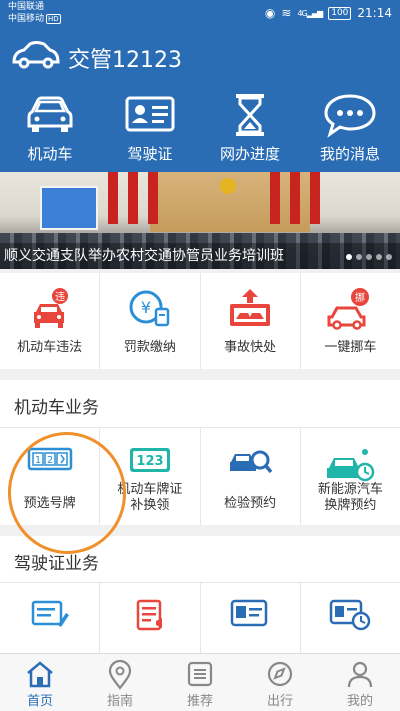 Image resolution: width=400 pixels, height=711 pixels. What do you see at coordinates (50, 476) in the screenshot?
I see `vehicle-item-plate-select: 1 2 预选号牌` at bounding box center [50, 476].